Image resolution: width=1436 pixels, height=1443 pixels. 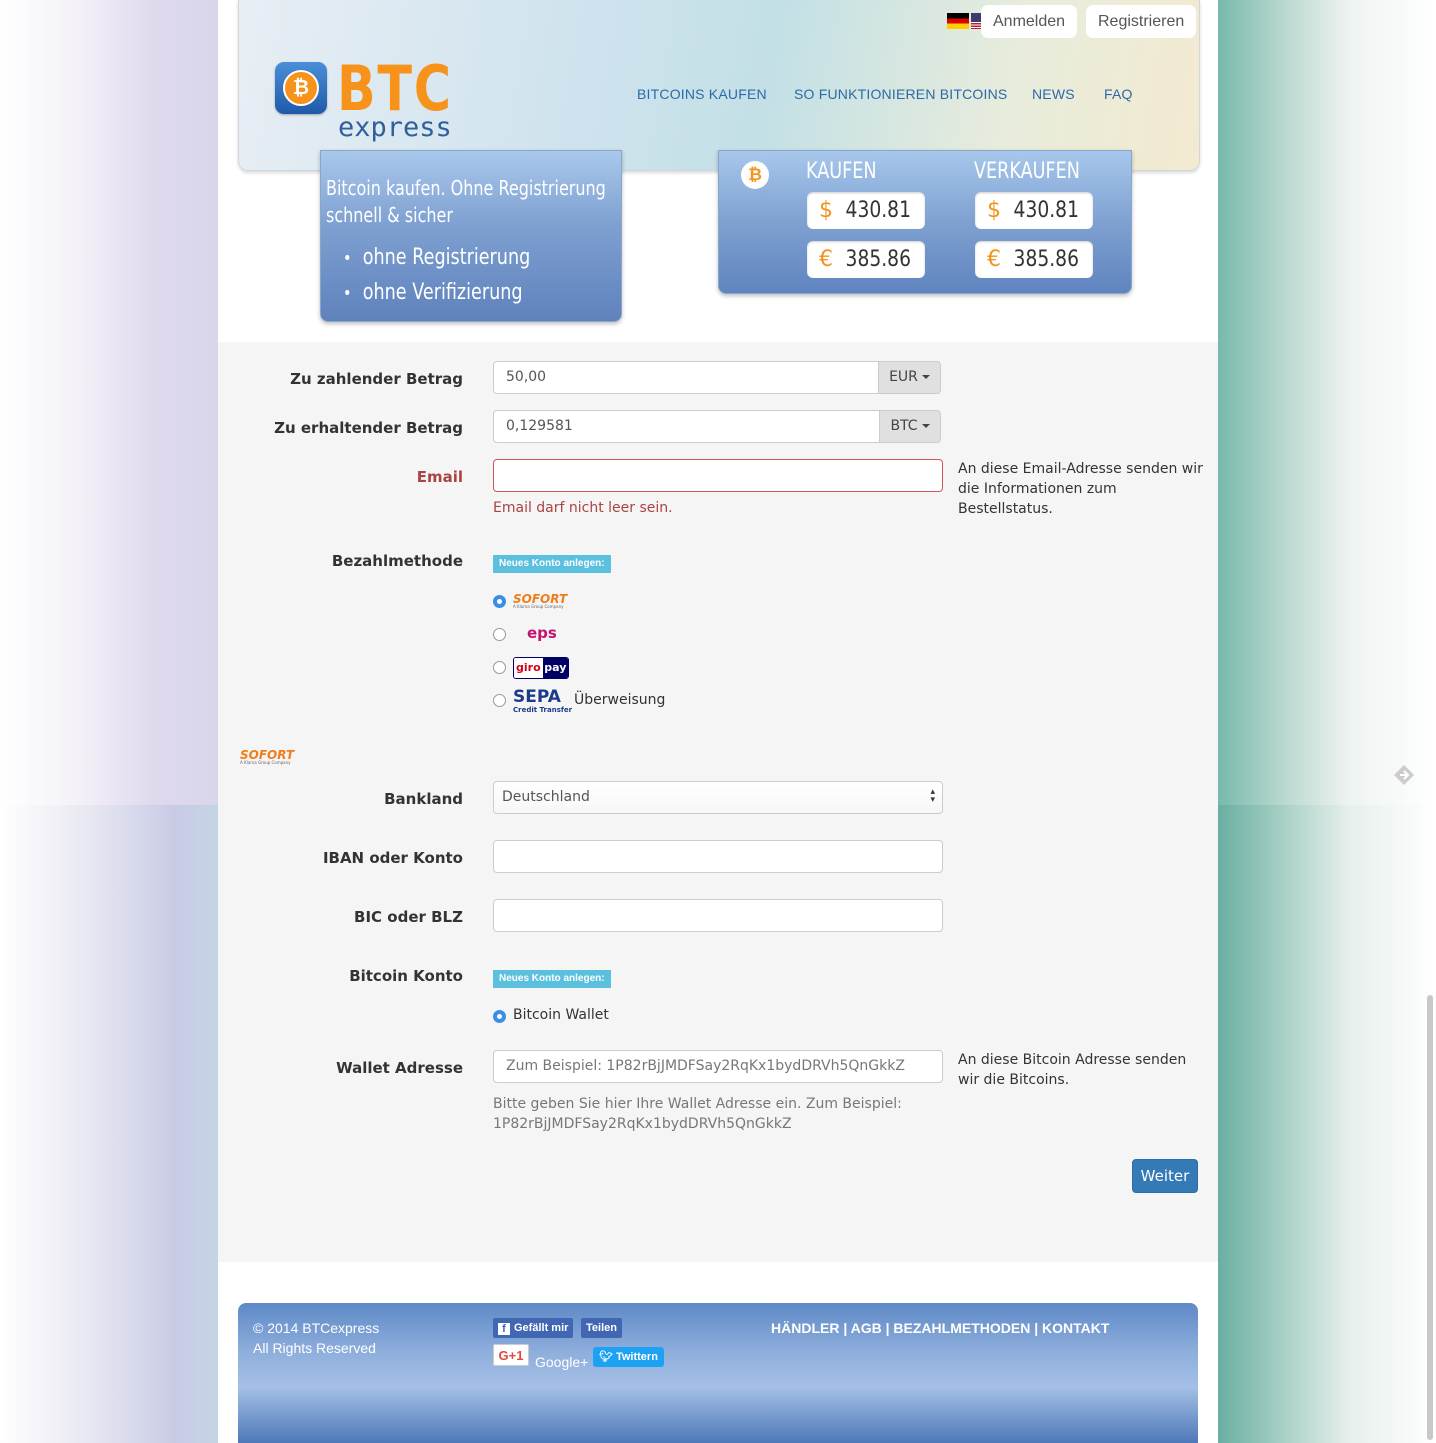 What do you see at coordinates (620, 700) in the screenshot?
I see `sepa-label: Überweisung` at bounding box center [620, 700].